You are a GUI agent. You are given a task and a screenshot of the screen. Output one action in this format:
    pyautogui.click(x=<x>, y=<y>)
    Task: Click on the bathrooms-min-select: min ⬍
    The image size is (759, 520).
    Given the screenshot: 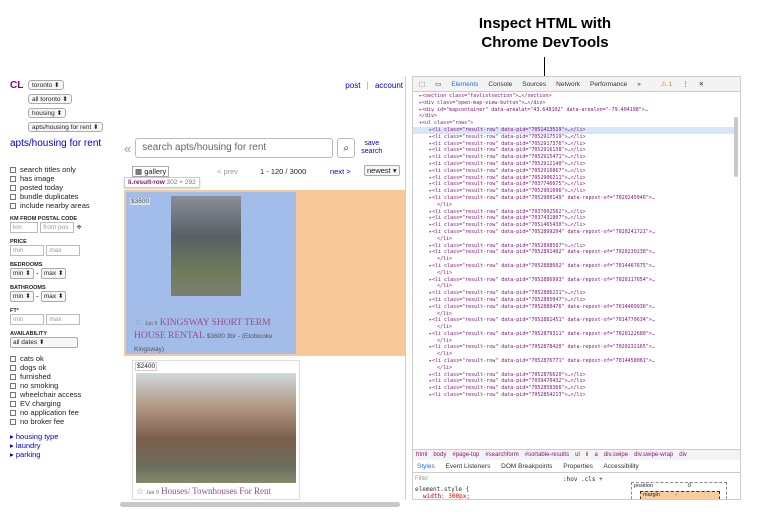 What is the action you would take?
    pyautogui.click(x=22, y=297)
    